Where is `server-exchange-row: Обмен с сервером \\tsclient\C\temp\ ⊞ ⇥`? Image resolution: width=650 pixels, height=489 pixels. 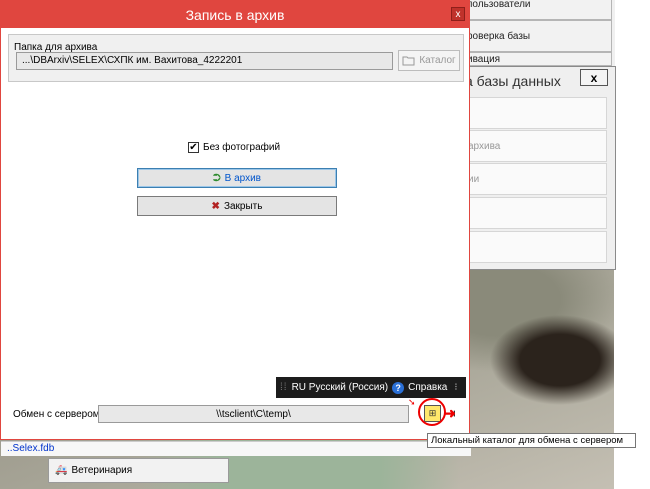
server-exchange-row: Обмен с сервером \\tsclient\C\temp\ ⊞ ⇥ is located at coordinates (236, 416).